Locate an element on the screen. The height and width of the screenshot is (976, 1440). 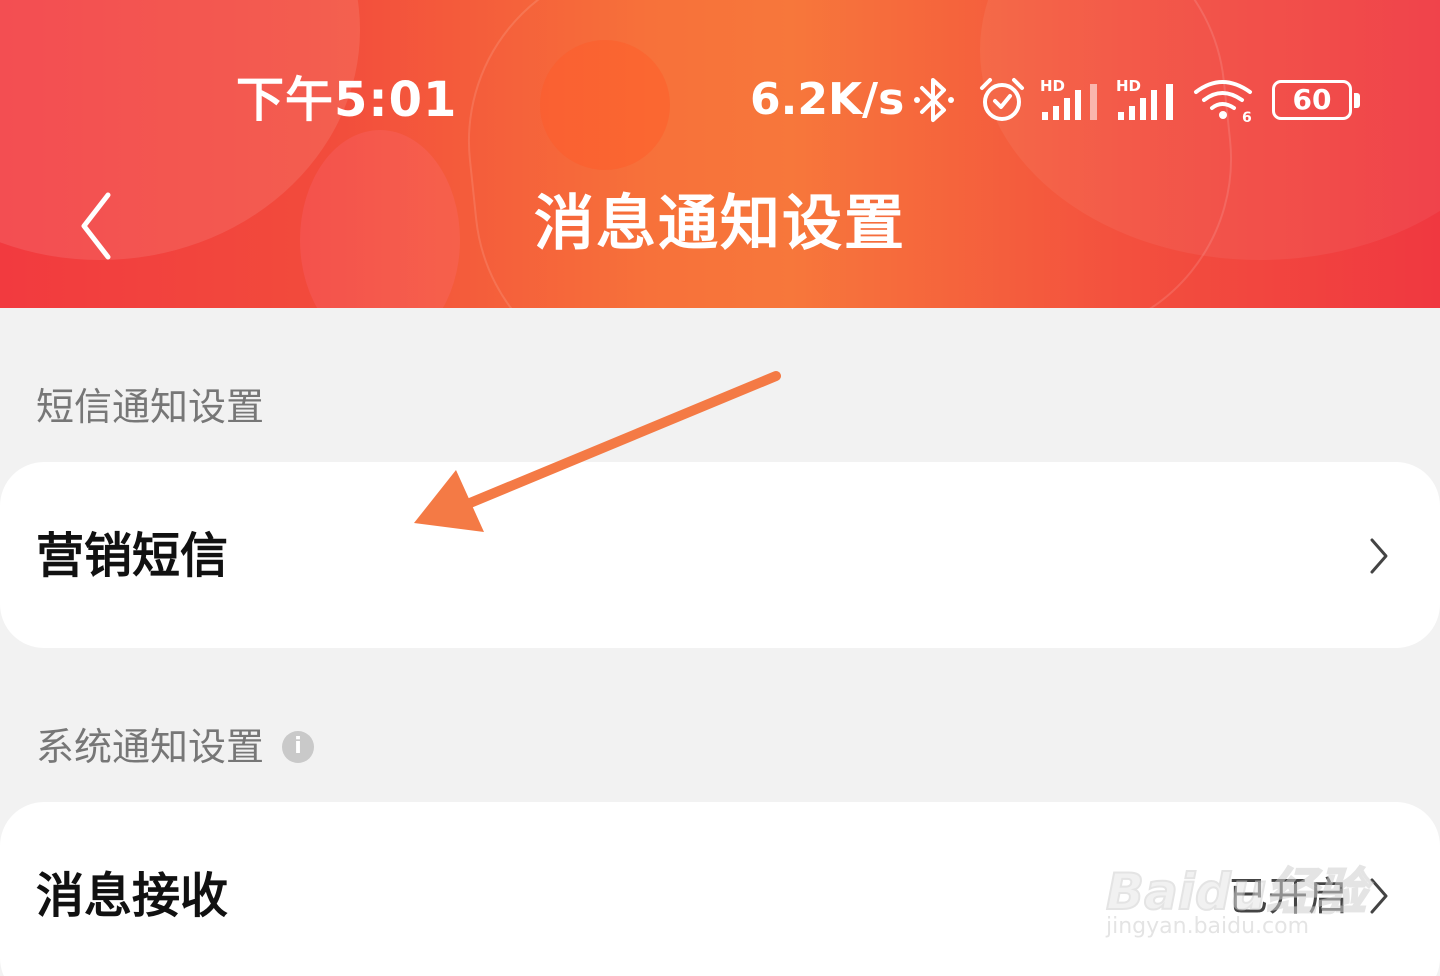
nav-bar: 消息通知设置 is located at coordinates (720, 225).